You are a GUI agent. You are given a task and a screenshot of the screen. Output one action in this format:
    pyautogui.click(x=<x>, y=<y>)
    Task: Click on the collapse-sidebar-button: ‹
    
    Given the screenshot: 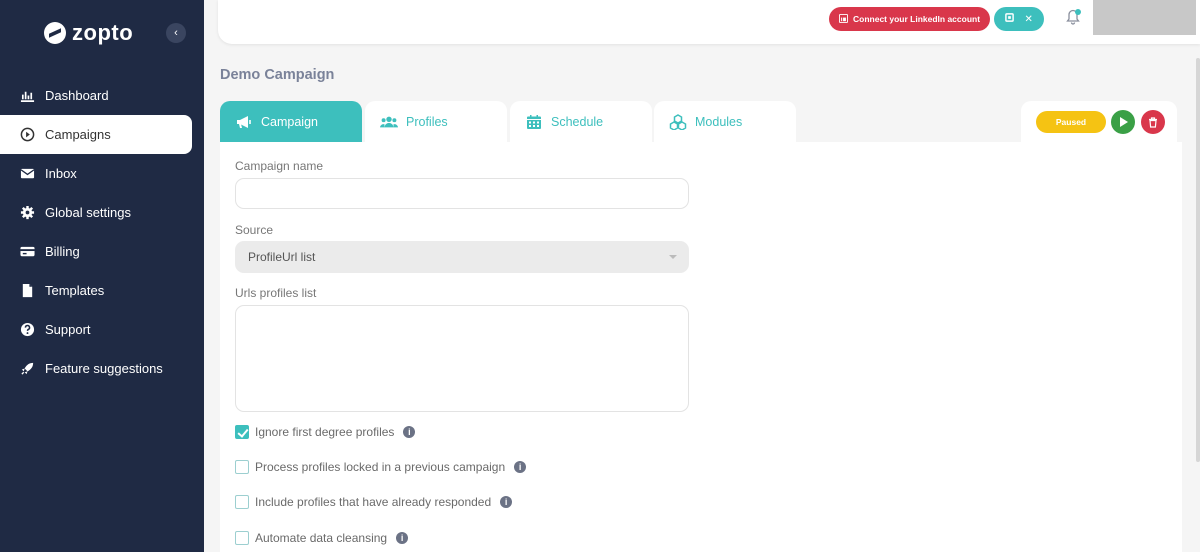 What is the action you would take?
    pyautogui.click(x=176, y=33)
    